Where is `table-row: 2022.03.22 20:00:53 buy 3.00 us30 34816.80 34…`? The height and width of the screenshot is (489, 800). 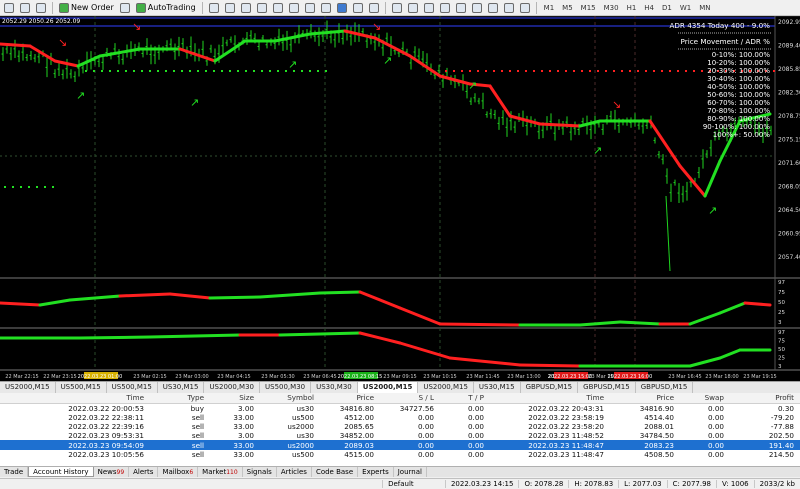 table-row: 2022.03.22 20:00:53 buy 3.00 us30 34816.80 34… is located at coordinates (400, 408).